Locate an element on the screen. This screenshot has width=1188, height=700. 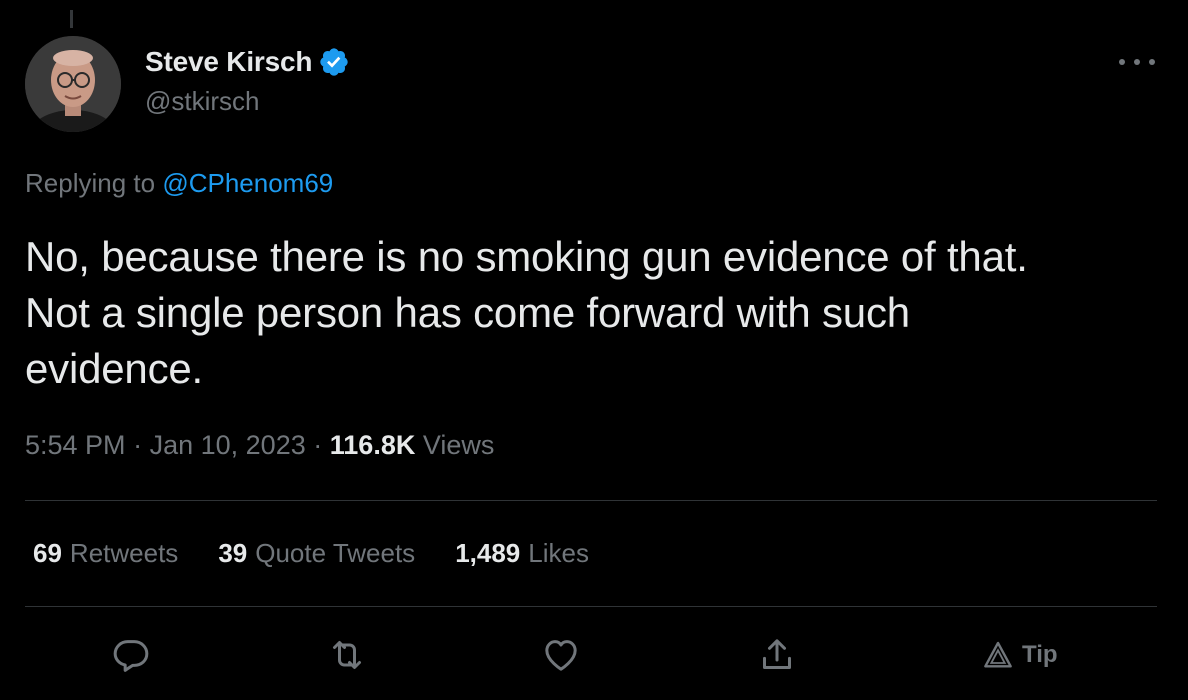
reply-icon is located at coordinates (131, 656).